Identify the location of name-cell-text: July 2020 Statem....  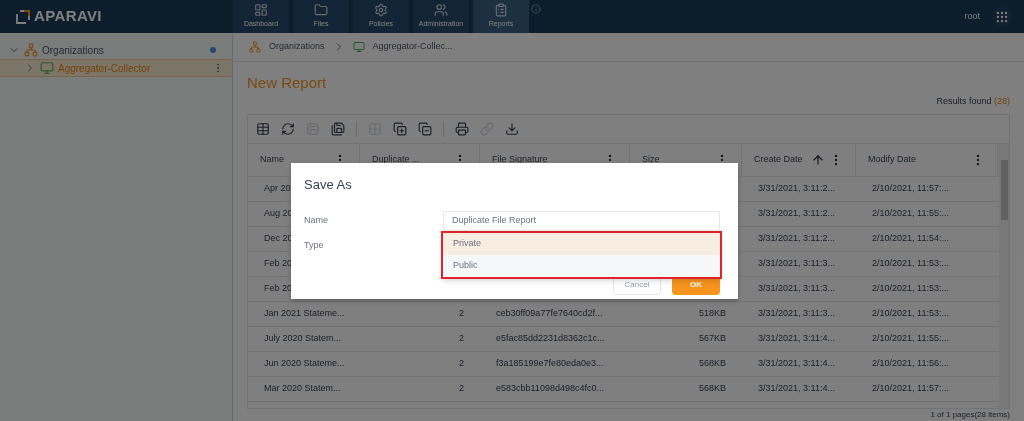
(303, 338).